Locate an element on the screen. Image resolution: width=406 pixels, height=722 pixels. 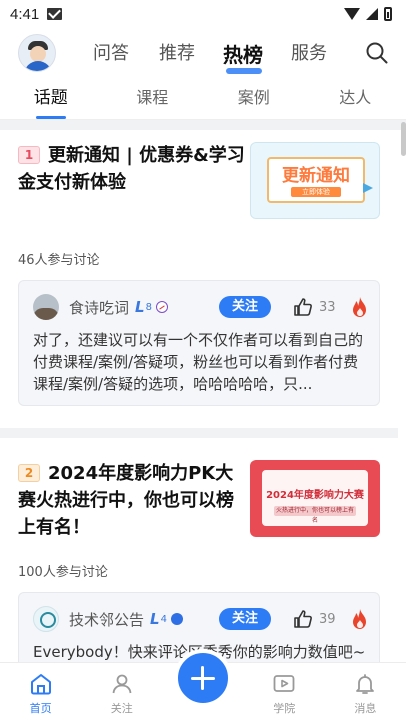
top-nav: 问答 推荐 热榜 服务 is located at coordinates (203, 53).